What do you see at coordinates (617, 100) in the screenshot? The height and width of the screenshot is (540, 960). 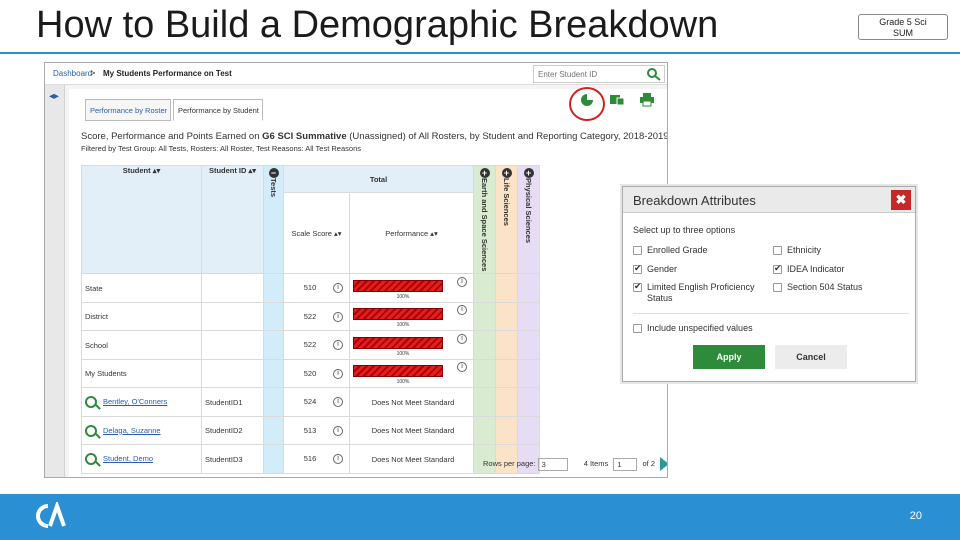 I see `export-icon` at bounding box center [617, 100].